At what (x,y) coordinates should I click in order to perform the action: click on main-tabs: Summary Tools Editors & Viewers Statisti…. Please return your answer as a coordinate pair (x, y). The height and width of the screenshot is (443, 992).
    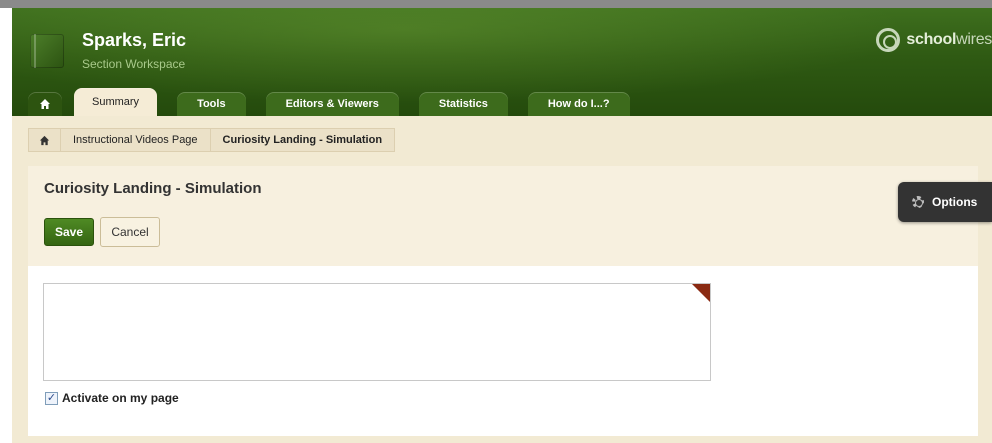
    Looking at the image, I should click on (331, 101).